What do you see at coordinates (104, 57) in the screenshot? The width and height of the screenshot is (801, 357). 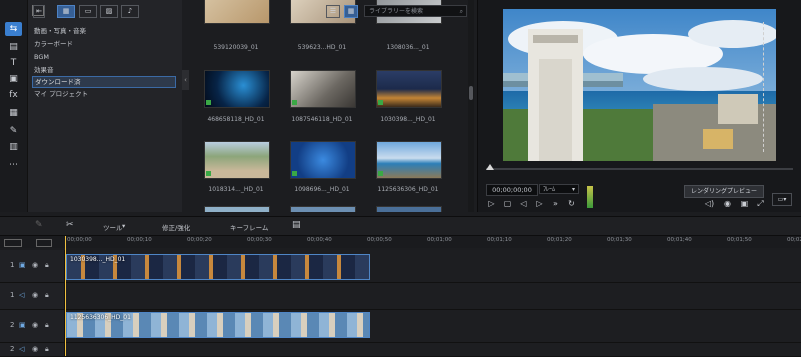 I see `category-item: BGM` at bounding box center [104, 57].